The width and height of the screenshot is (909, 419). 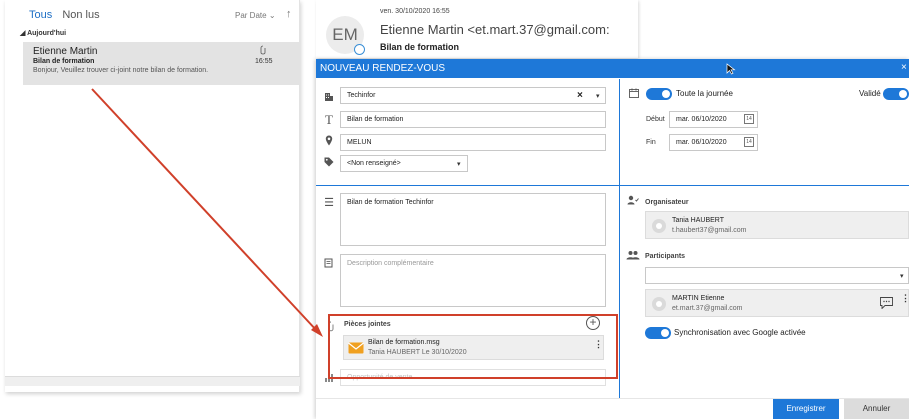 I want to click on all-day-label: Toute la journée, so click(x=704, y=93).